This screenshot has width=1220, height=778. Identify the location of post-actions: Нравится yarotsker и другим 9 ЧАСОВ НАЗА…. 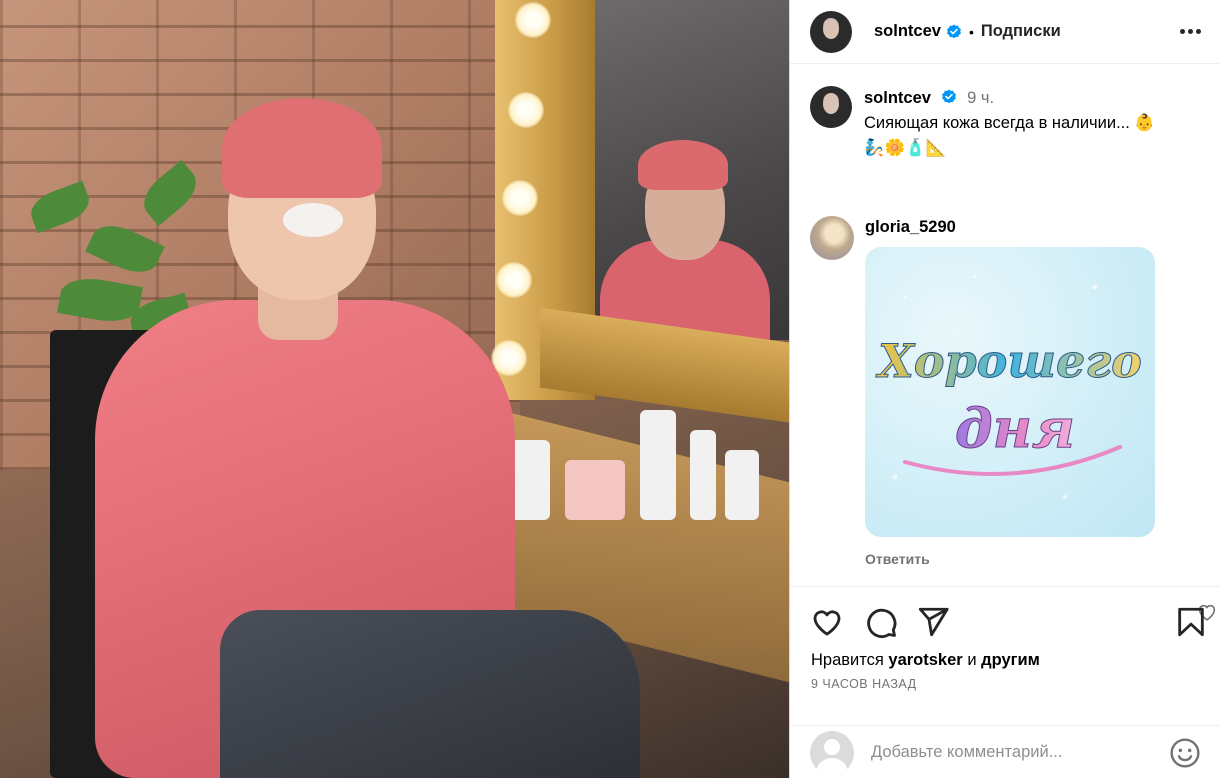
(1005, 682).